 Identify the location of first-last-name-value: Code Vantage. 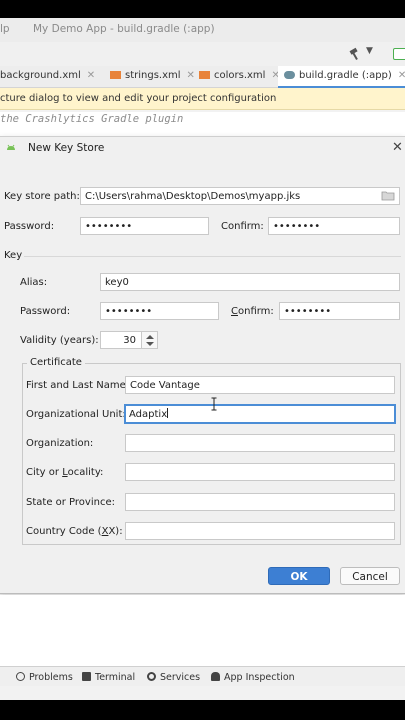
(165, 385).